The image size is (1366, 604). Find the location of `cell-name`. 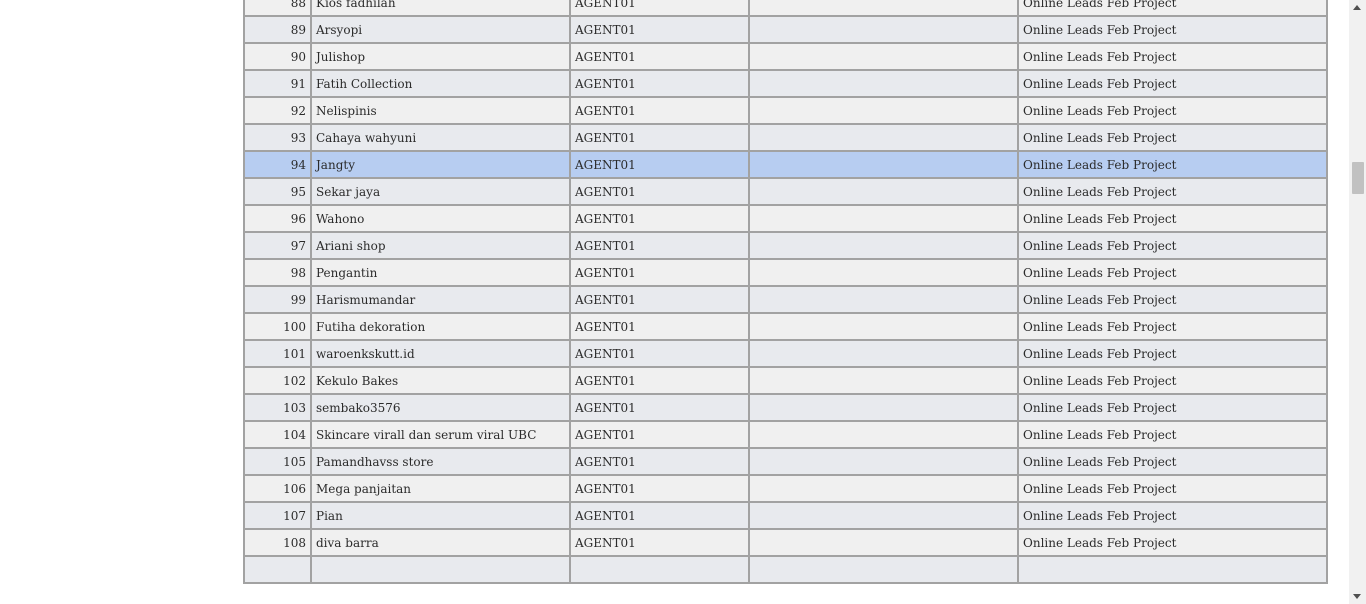

cell-name is located at coordinates (440, 569).